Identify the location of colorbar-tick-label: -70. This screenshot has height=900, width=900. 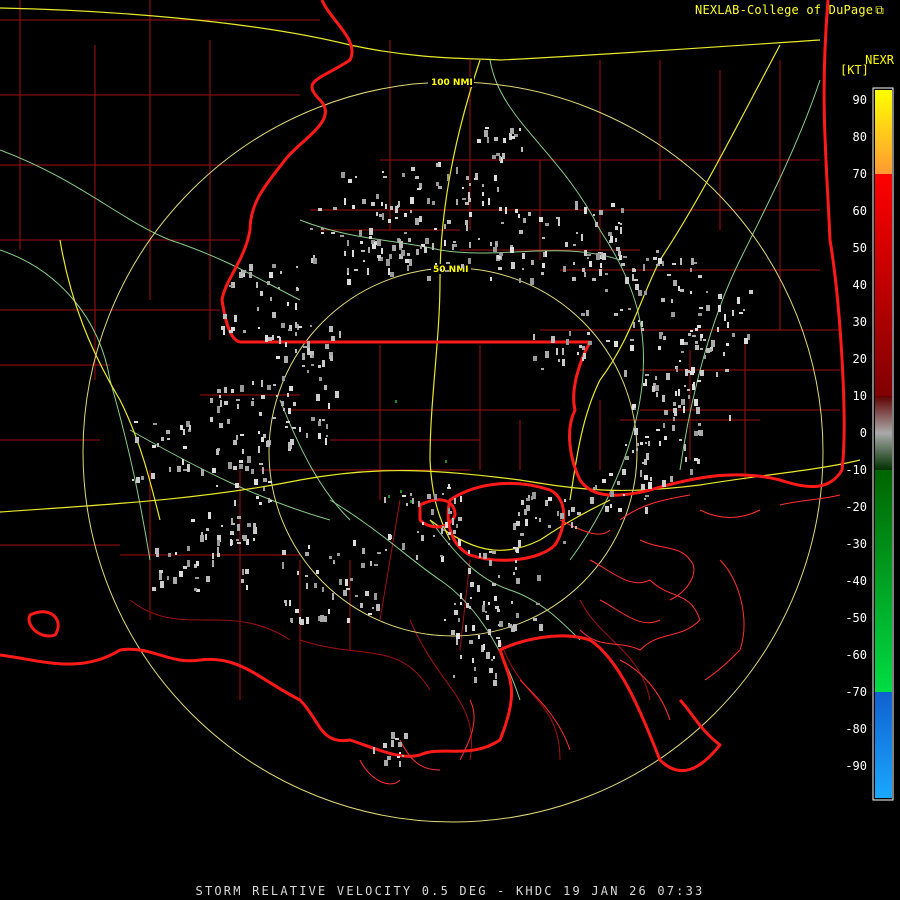
(856, 692).